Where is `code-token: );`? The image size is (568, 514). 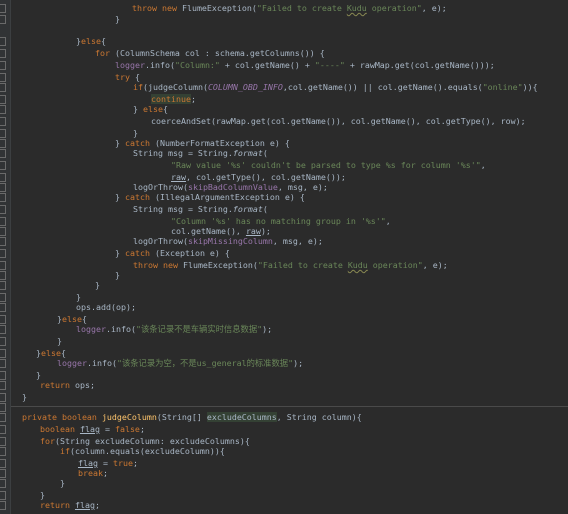 code-token: ); is located at coordinates (267, 329).